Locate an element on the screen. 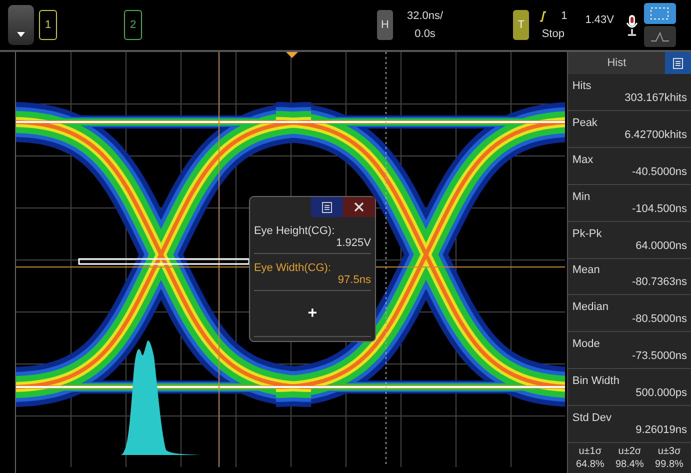 This screenshot has width=691, height=473. measurement-label: Eye Width(CG): is located at coordinates (312, 268).